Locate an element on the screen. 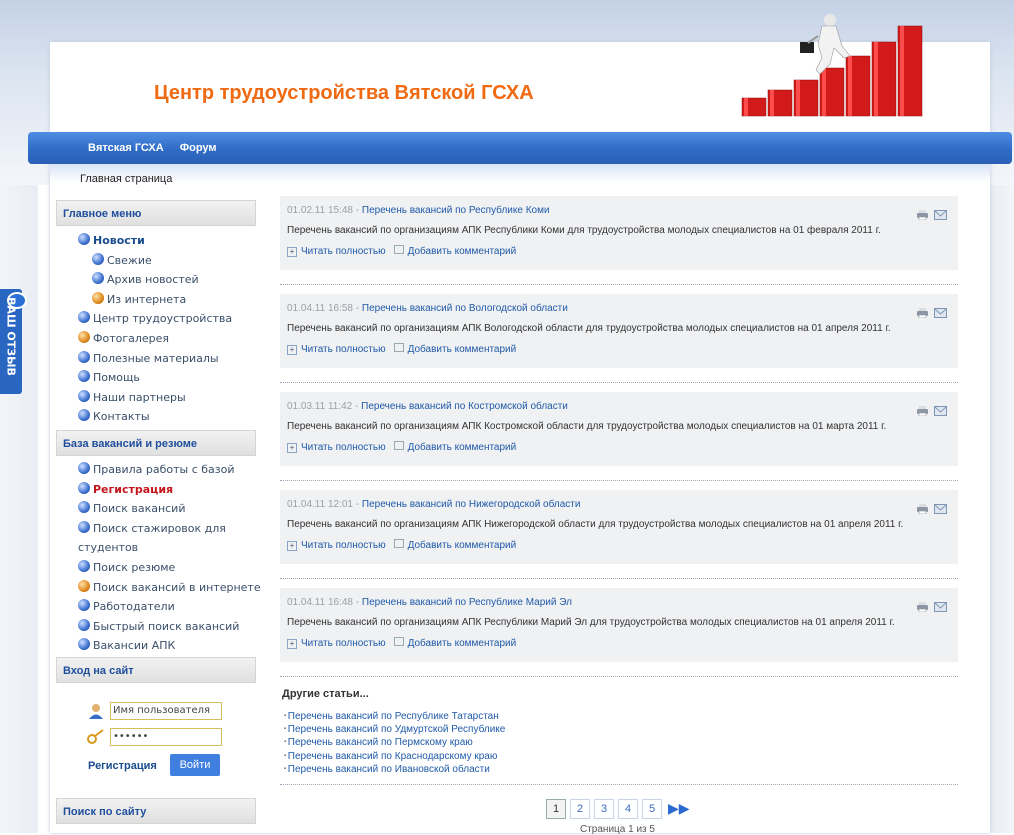  menu-item: Поиск вакансий в интернете is located at coordinates (157, 588).